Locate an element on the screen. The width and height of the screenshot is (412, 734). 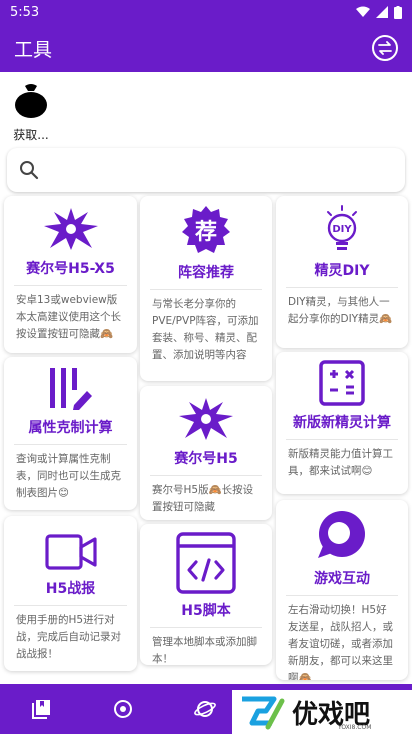
card-desc: 安卓13或webview版本太高建议使用这个长按设置按钮可隐藏🙈 is located at coordinates (68, 317).